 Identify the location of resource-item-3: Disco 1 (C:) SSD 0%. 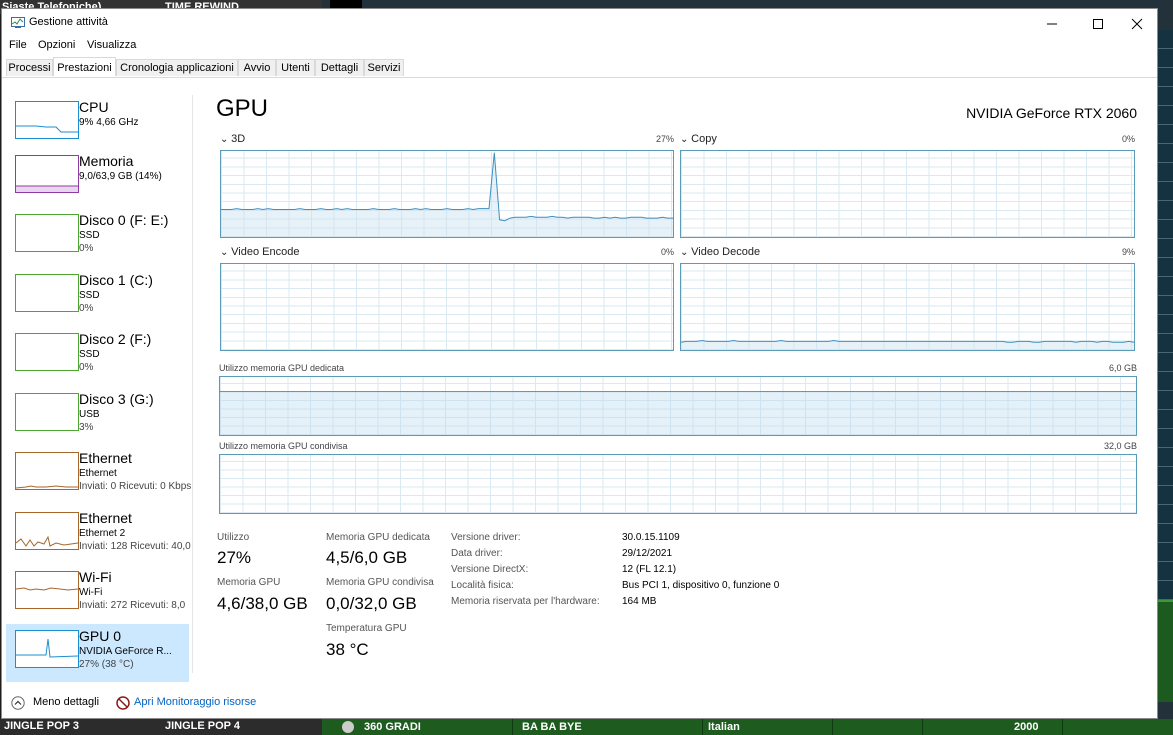
(97, 297).